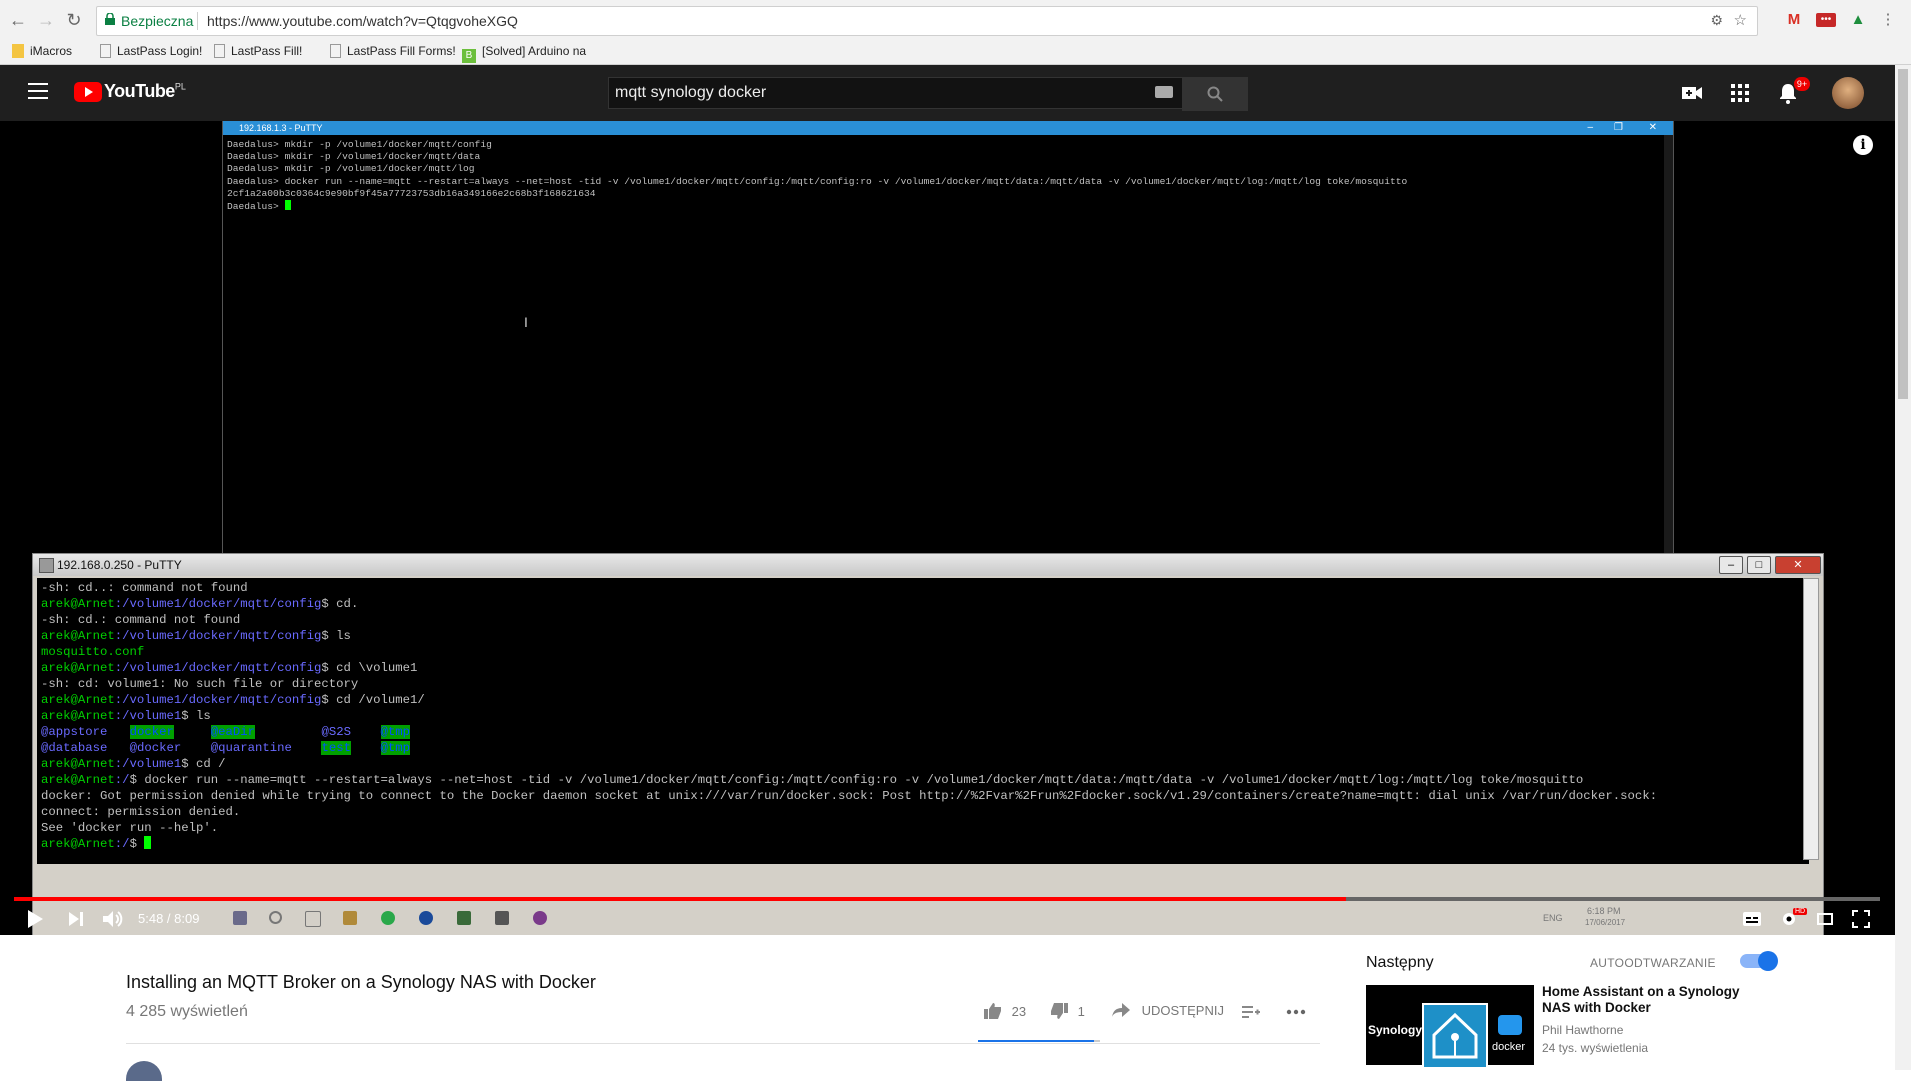 The image size is (1911, 1081). I want to click on volume-icon, so click(113, 919).